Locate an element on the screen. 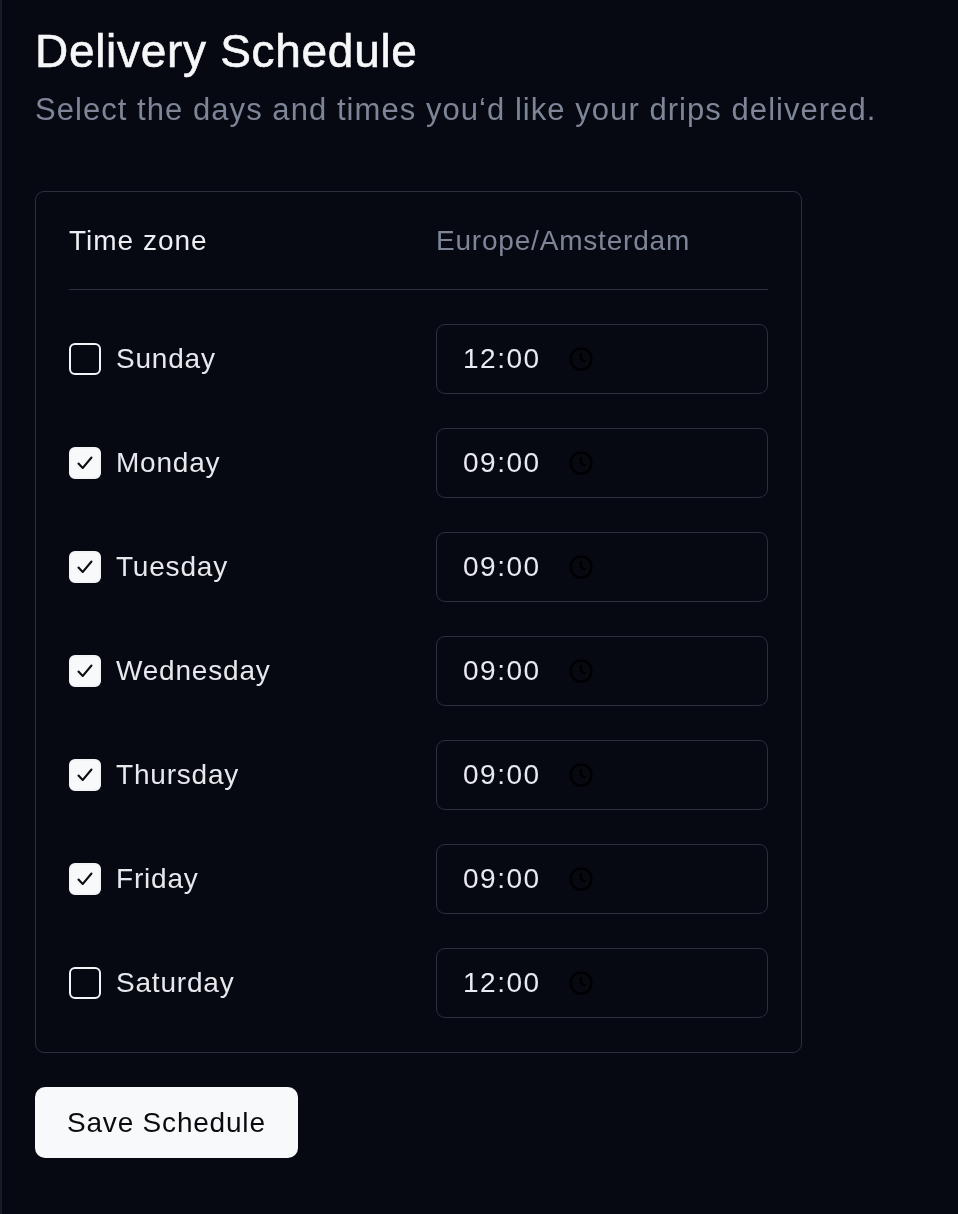  timezone-value: Europe/Amsterdam is located at coordinates (563, 240).